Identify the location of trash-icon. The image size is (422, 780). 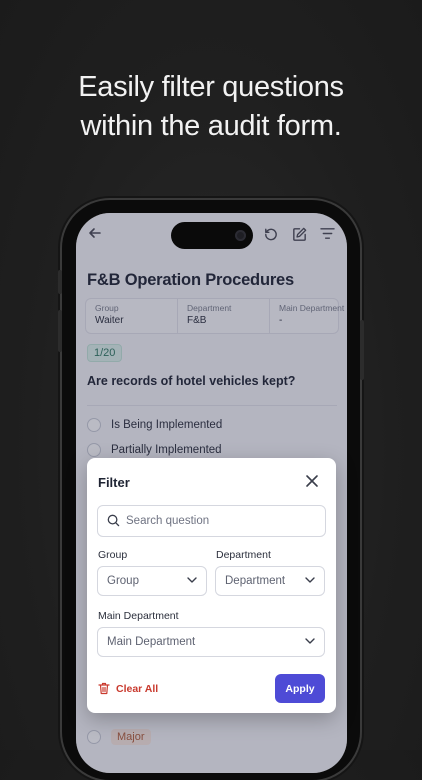
(104, 688).